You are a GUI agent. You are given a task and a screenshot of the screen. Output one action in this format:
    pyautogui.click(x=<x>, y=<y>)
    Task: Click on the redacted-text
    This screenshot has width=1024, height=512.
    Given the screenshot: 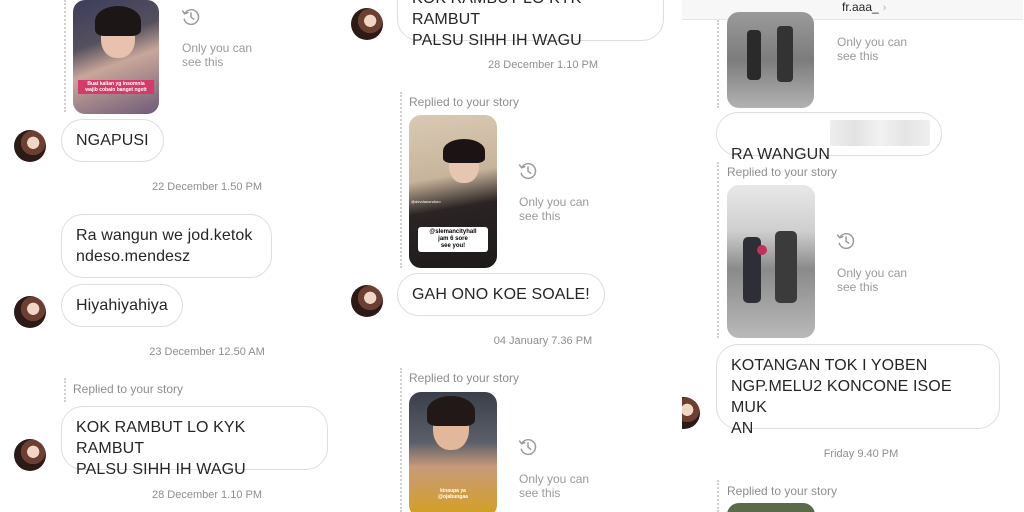 What is the action you would take?
    pyautogui.click(x=880, y=133)
    